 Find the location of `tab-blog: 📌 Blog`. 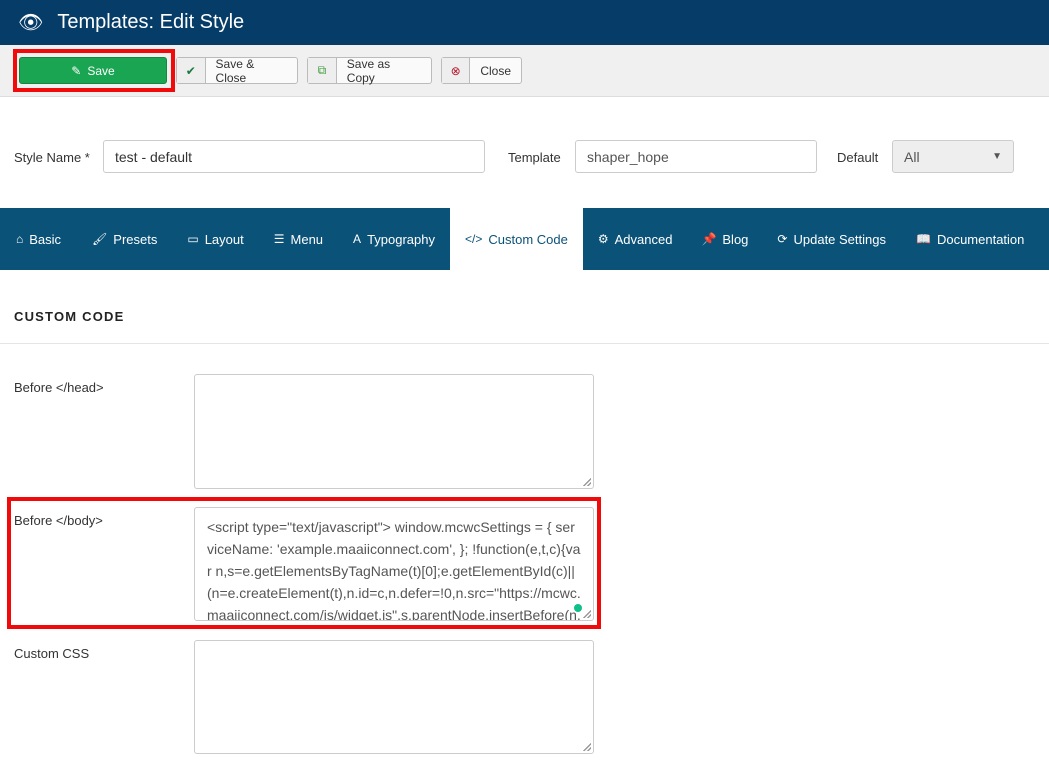

tab-blog: 📌 Blog is located at coordinates (724, 239).